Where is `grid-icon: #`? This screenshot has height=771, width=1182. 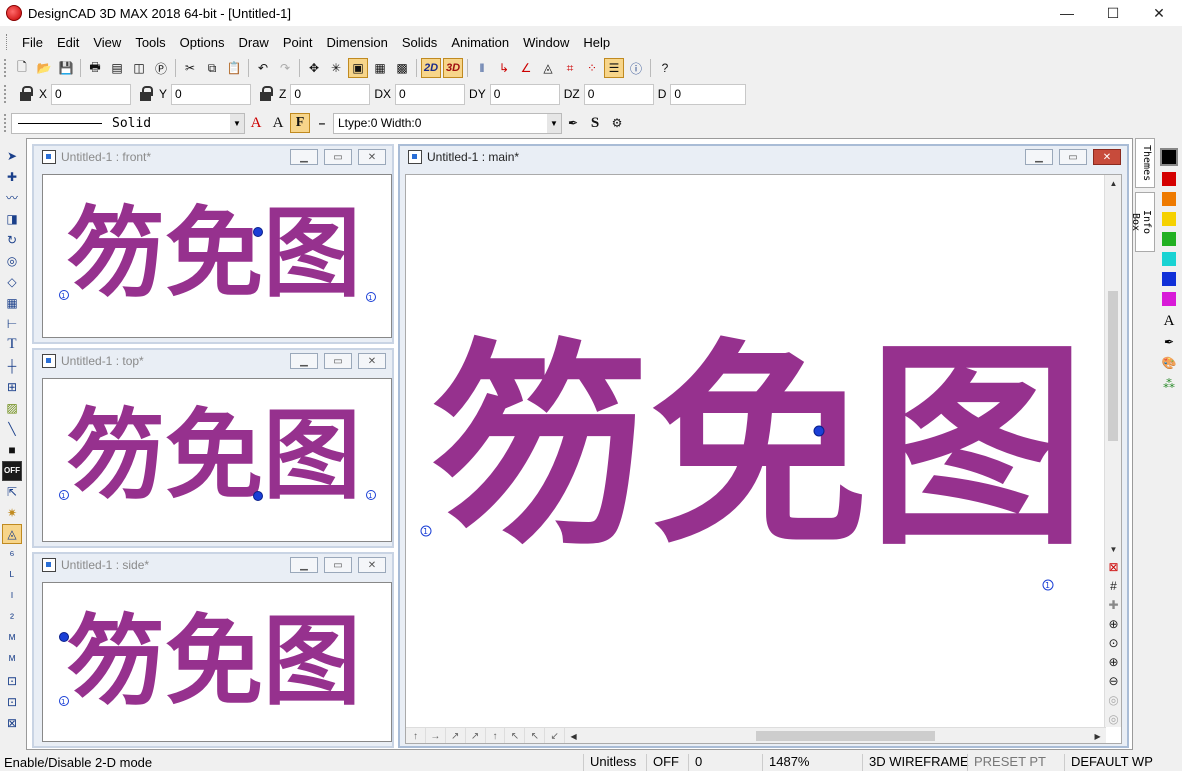
grid-icon: # is located at coordinates (1113, 585).